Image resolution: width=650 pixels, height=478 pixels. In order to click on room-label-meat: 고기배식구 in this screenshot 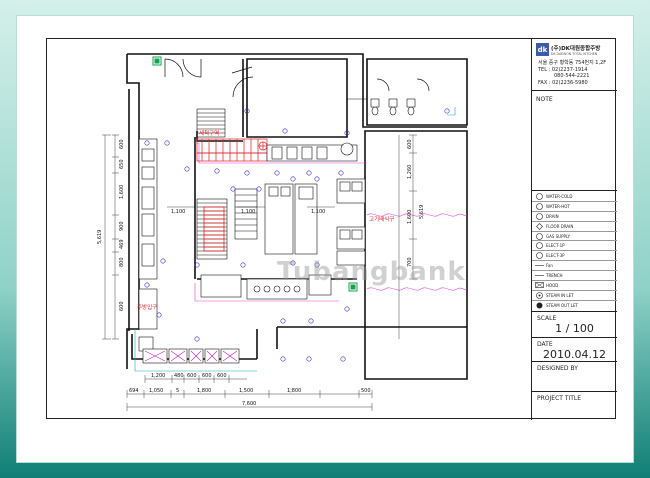, I will do `click(381, 219)`.